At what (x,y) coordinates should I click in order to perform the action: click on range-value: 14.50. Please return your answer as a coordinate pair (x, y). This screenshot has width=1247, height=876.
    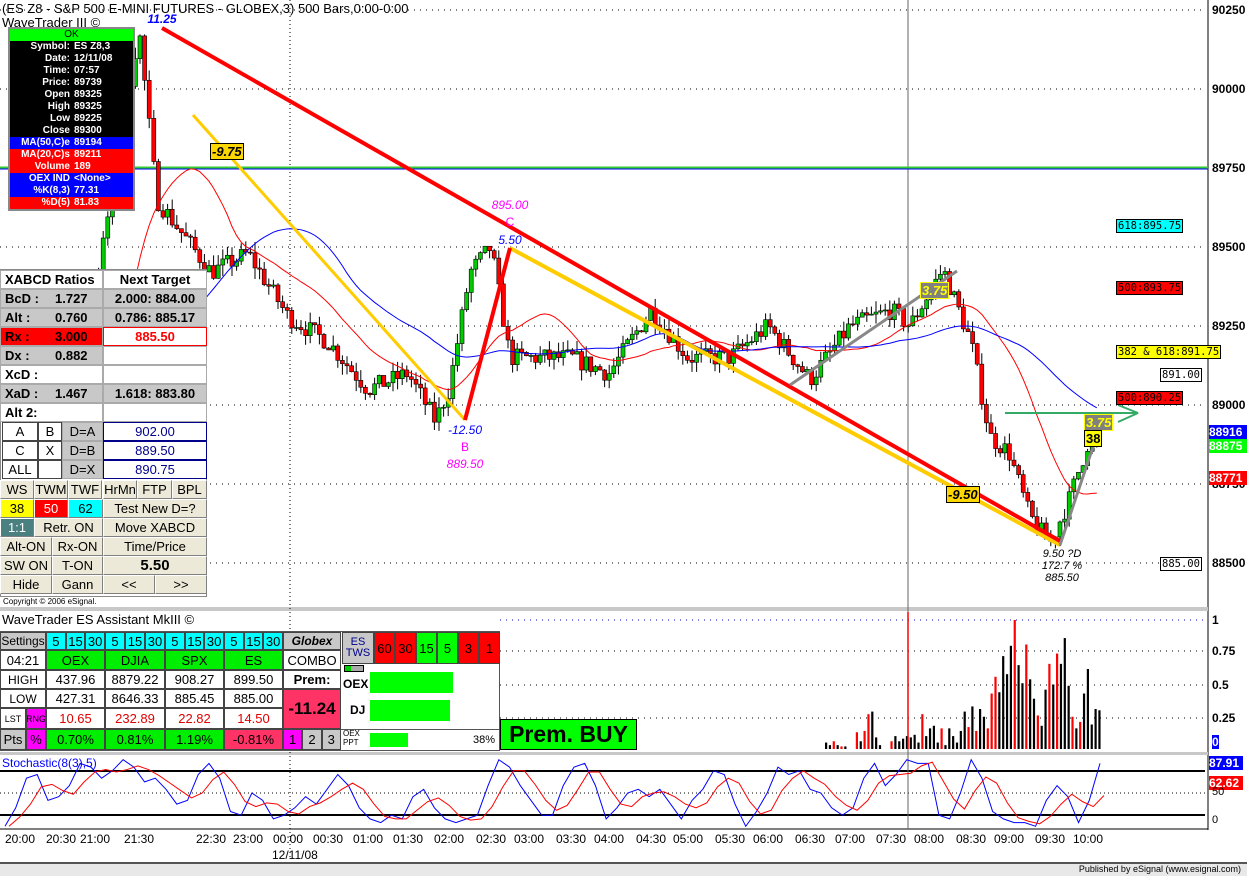
    Looking at the image, I should click on (253, 718).